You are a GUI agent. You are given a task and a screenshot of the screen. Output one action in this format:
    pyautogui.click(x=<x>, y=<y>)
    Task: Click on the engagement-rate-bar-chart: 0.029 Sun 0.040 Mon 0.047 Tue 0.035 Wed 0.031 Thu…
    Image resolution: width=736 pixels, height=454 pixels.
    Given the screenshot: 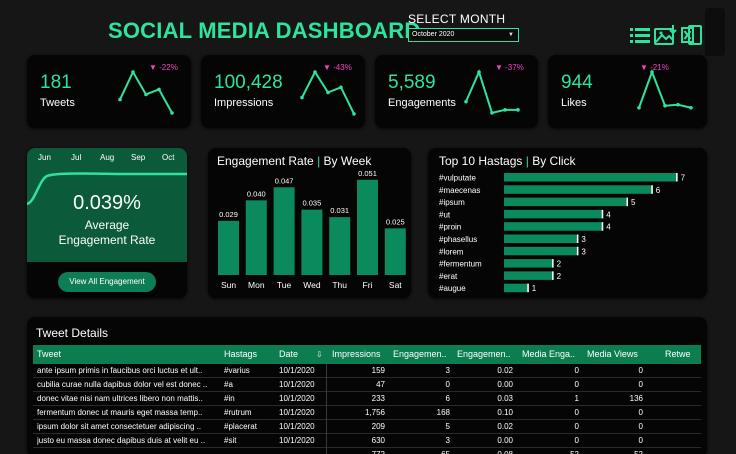 What is the action you would take?
    pyautogui.click(x=312, y=229)
    